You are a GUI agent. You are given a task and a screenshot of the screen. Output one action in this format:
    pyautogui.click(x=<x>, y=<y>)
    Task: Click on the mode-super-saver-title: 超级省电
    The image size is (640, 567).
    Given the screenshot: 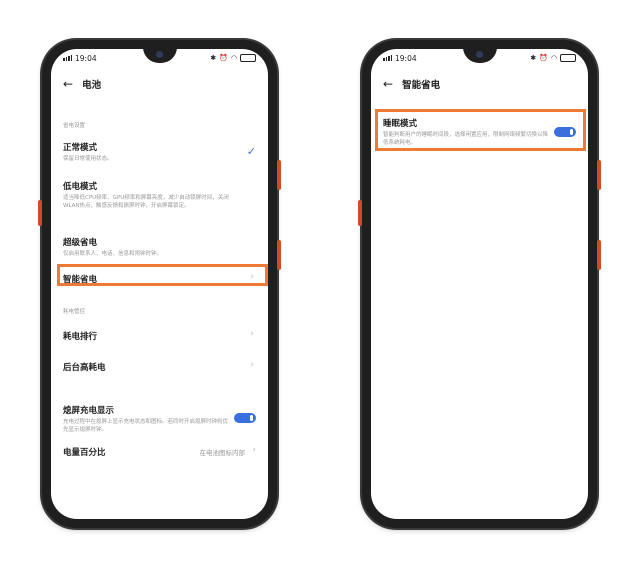 What is the action you would take?
    pyautogui.click(x=80, y=243)
    